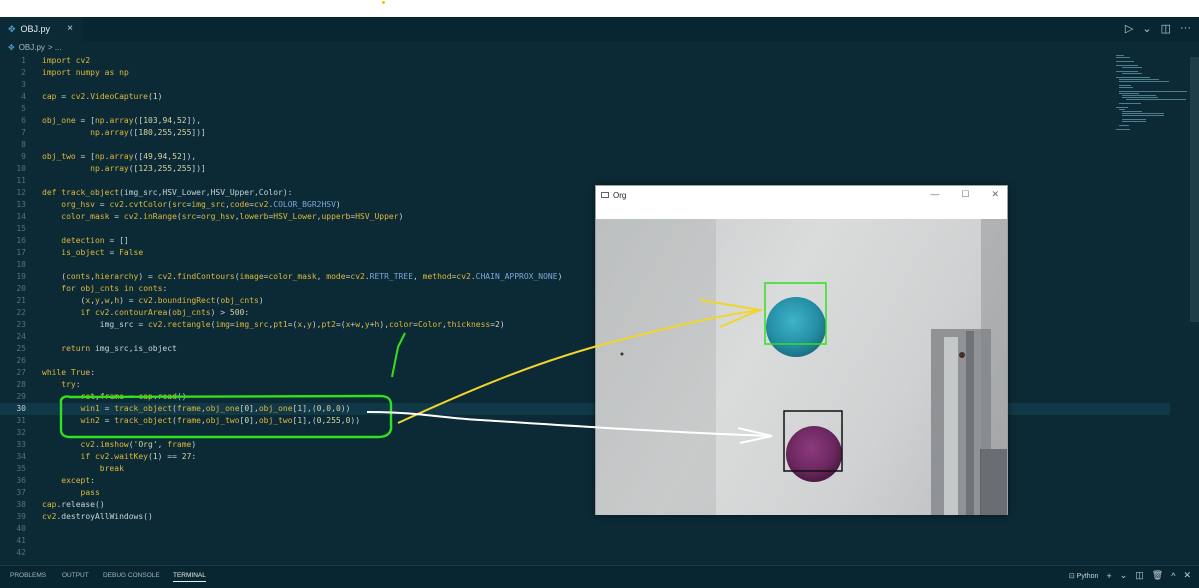 This screenshot has height=588, width=1199. I want to click on line-number: 8, so click(23, 144).